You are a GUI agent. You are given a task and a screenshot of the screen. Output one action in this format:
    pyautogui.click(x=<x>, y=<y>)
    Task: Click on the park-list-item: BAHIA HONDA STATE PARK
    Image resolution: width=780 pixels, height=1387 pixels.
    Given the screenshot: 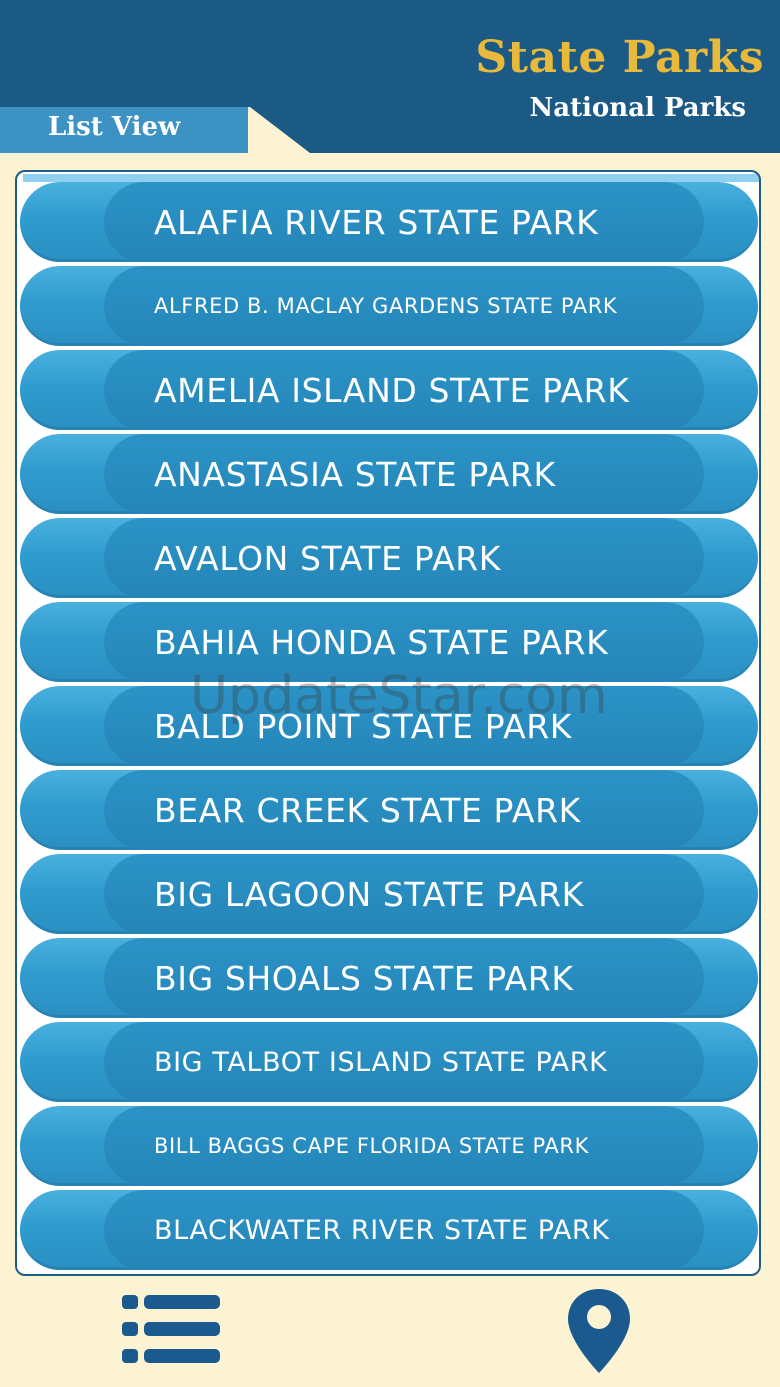 What is the action you would take?
    pyautogui.click(x=389, y=642)
    